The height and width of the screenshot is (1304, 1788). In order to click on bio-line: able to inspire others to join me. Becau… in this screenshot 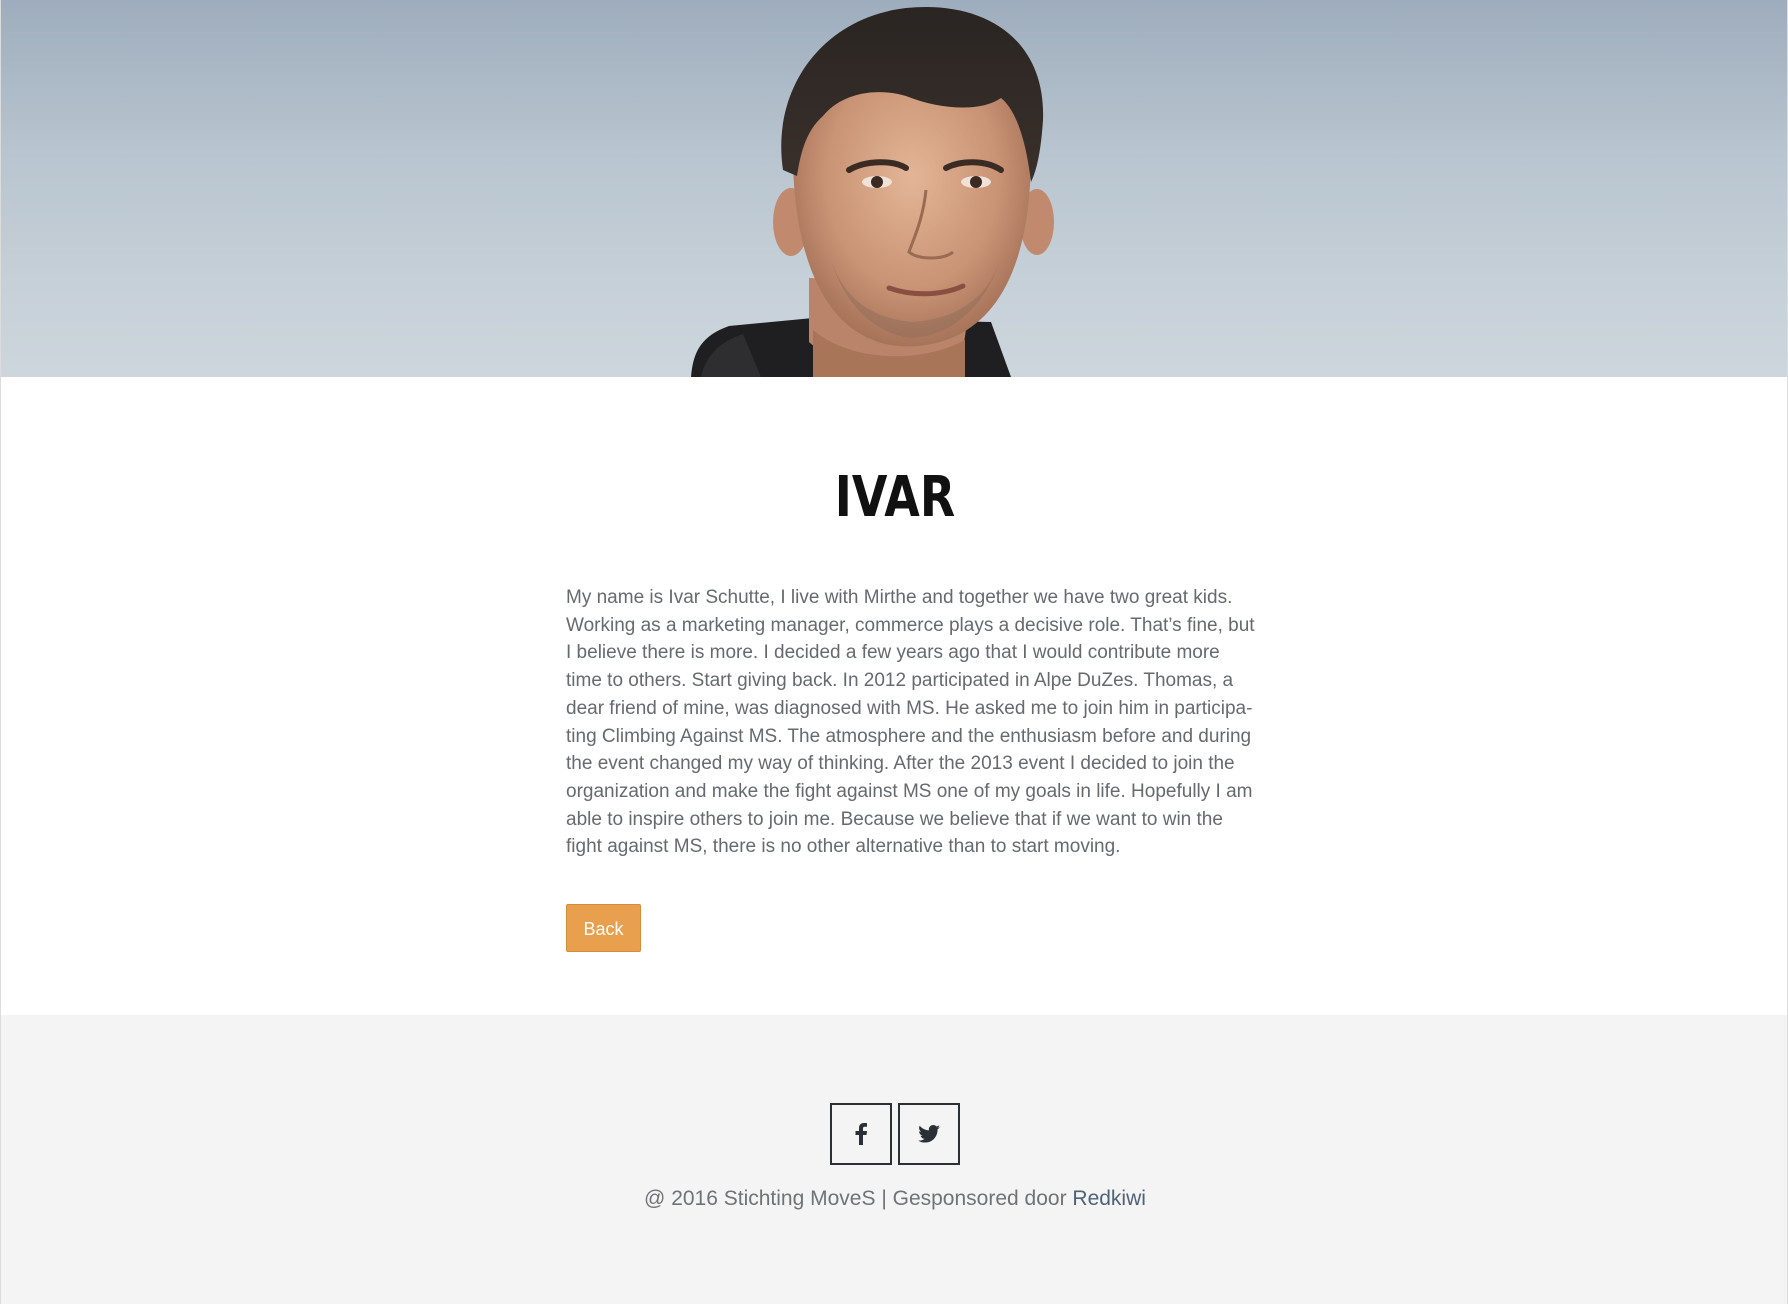, I will do `click(894, 819)`.